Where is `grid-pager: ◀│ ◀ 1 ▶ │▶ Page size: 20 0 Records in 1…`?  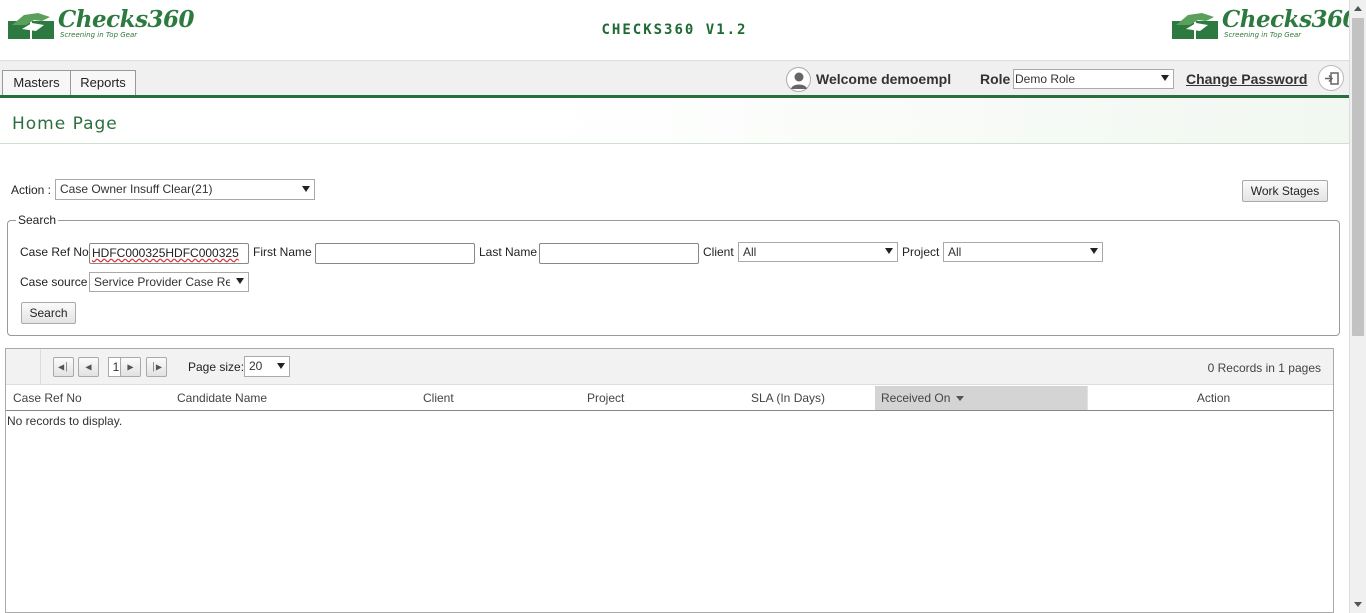 grid-pager: ◀│ ◀ 1 ▶ │▶ Page size: 20 0 Records in 1… is located at coordinates (669, 367).